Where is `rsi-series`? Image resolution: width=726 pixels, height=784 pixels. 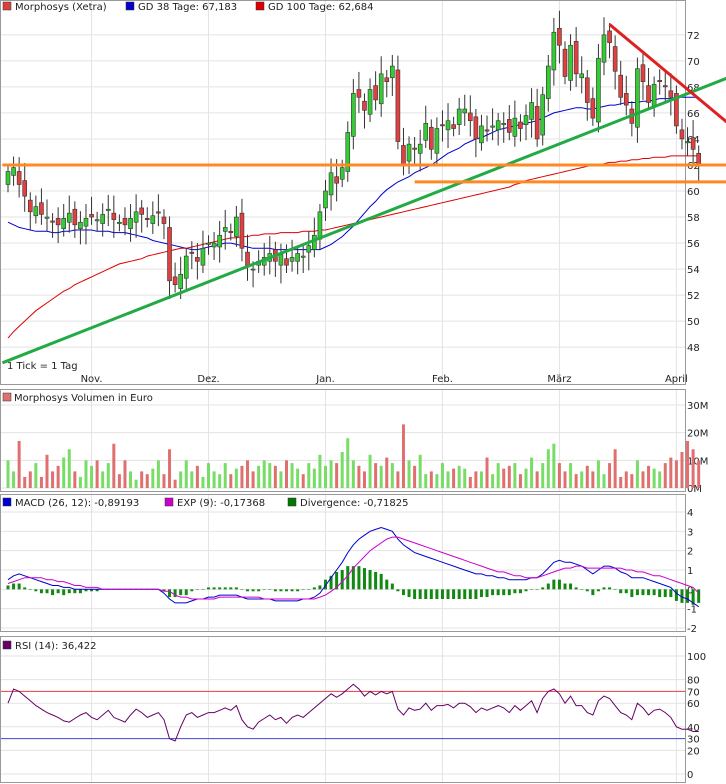 rsi-series is located at coordinates (350, 712).